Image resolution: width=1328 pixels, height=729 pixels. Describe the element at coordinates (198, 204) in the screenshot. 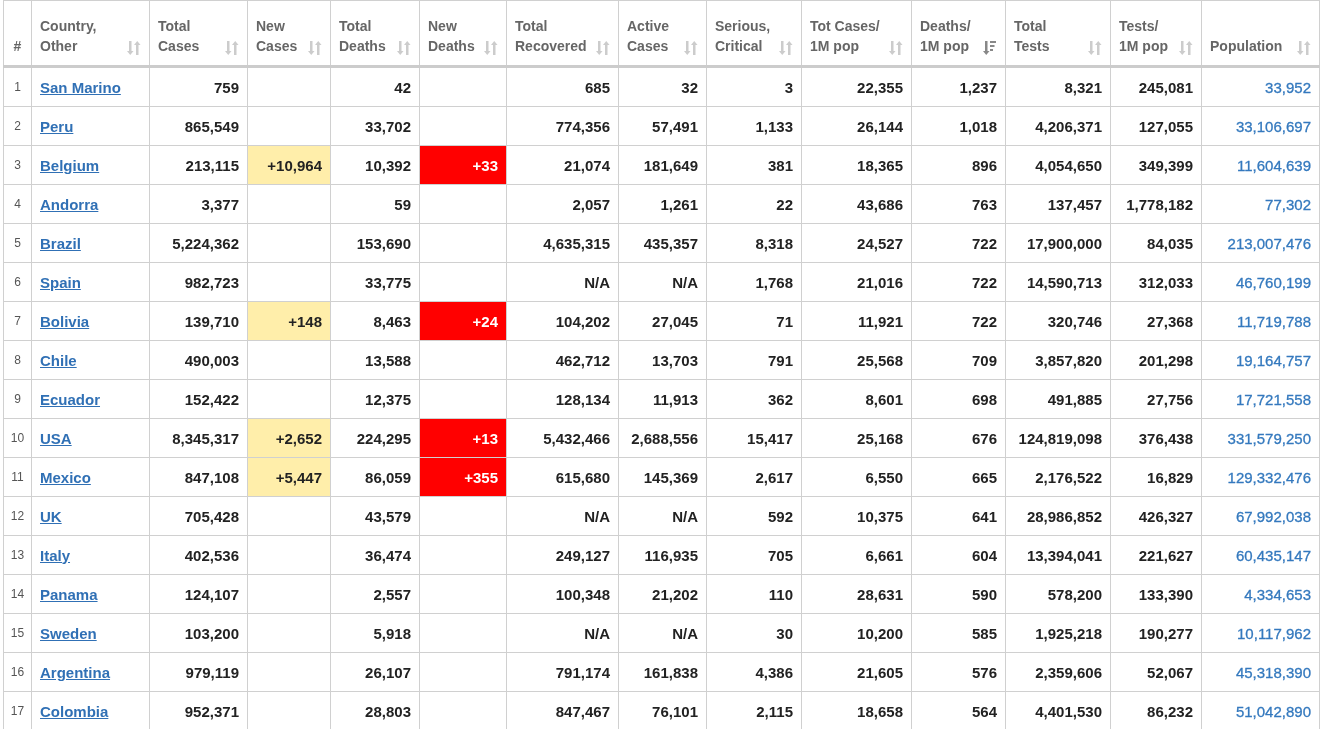

I see `table-cell: 3,377` at that location.